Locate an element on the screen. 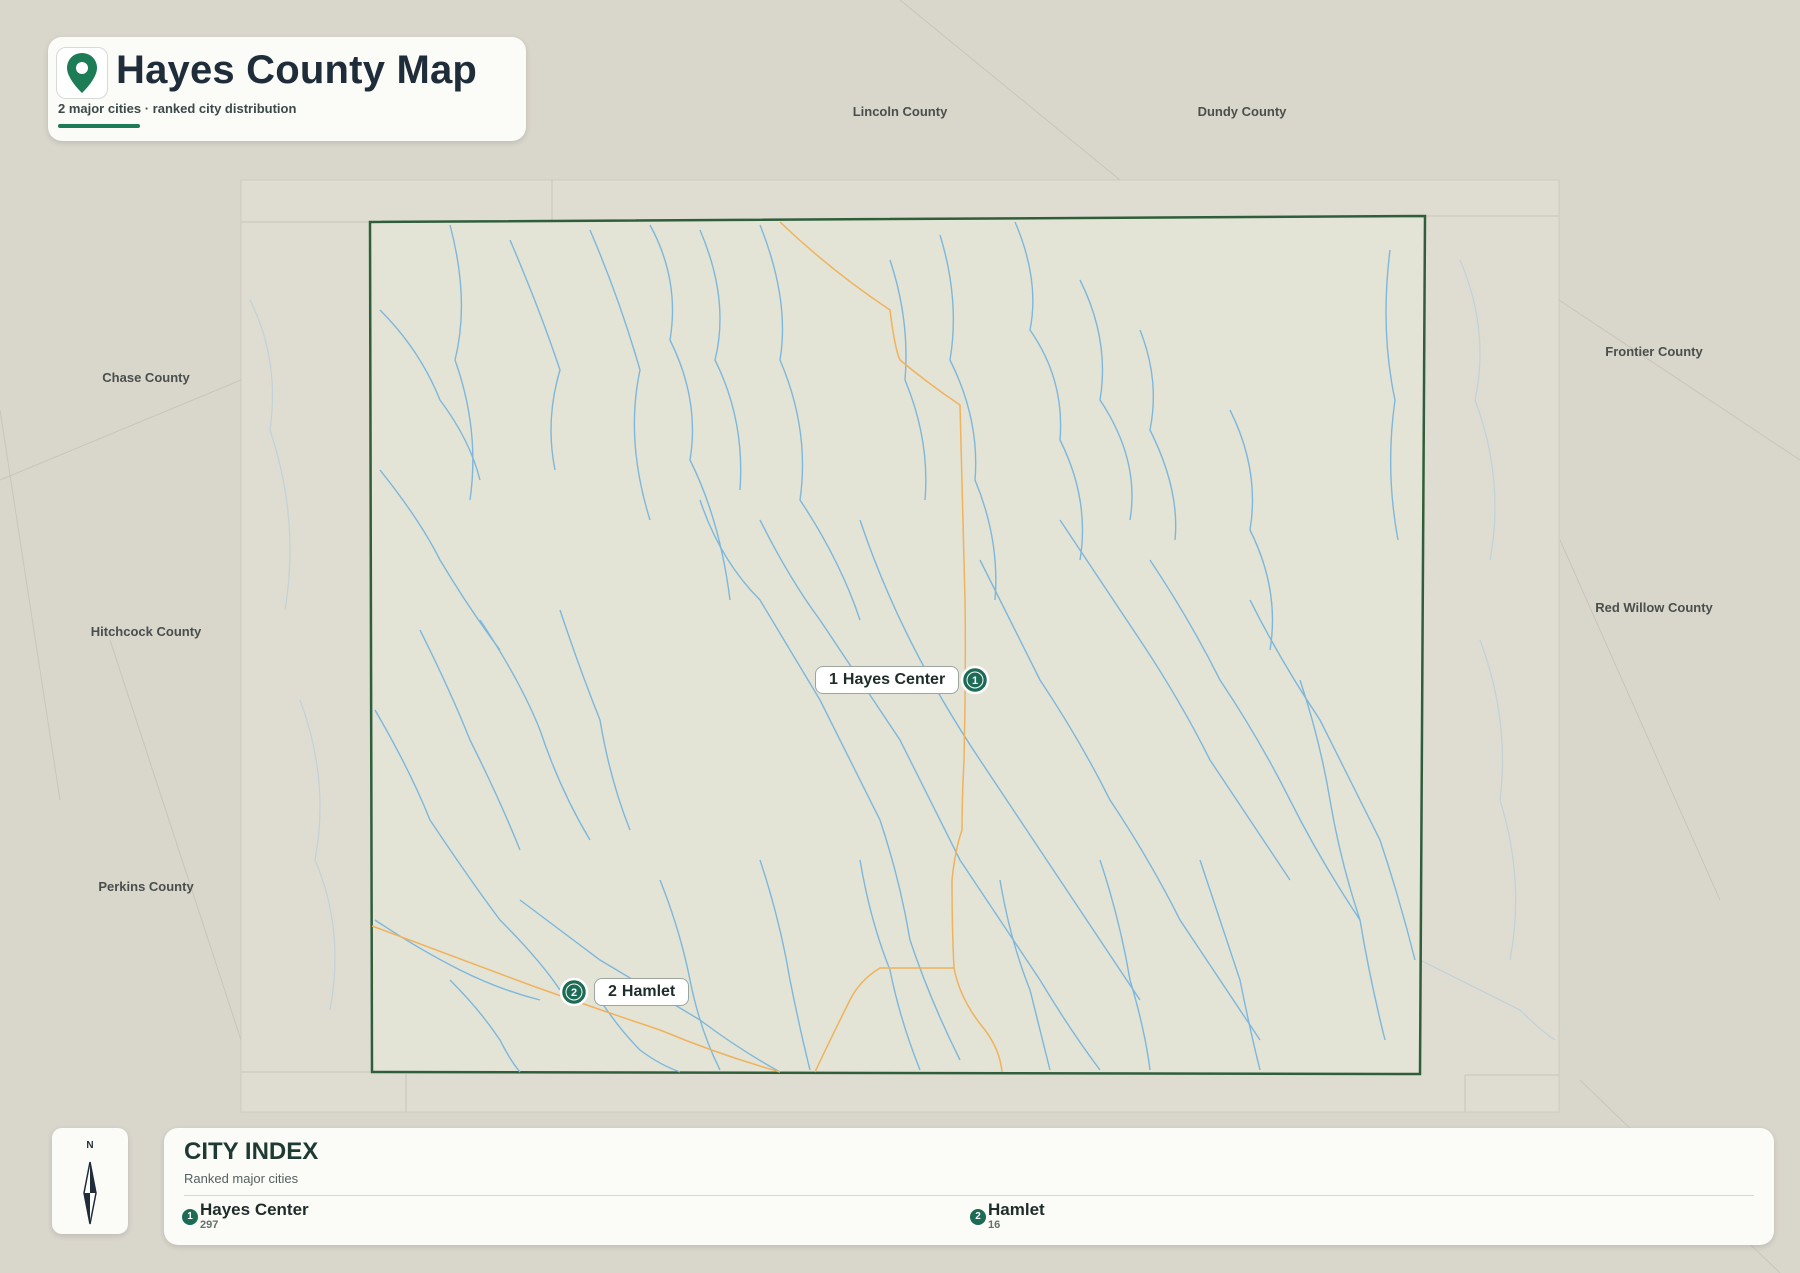 The image size is (1800, 1273). county-label-red-willow: Red Willow County is located at coordinates (1654, 607).